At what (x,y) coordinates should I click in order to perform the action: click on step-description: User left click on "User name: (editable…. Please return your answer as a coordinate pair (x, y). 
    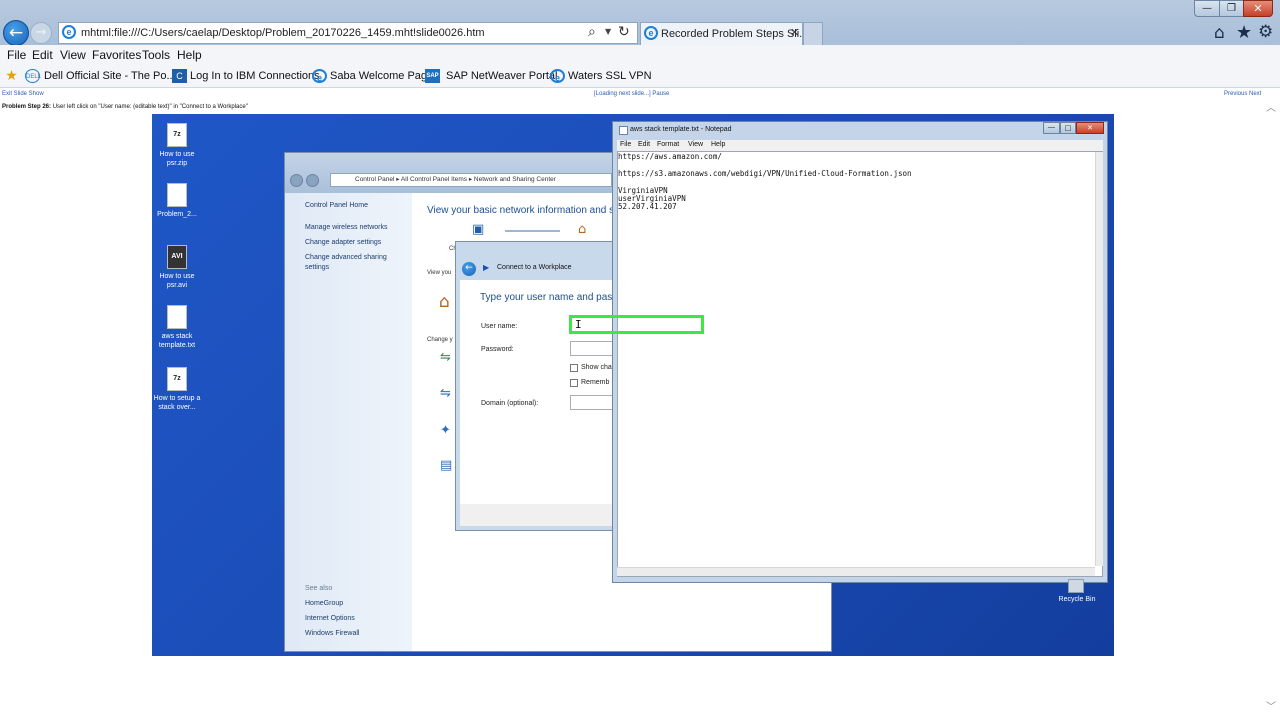
    Looking at the image, I should click on (150, 107).